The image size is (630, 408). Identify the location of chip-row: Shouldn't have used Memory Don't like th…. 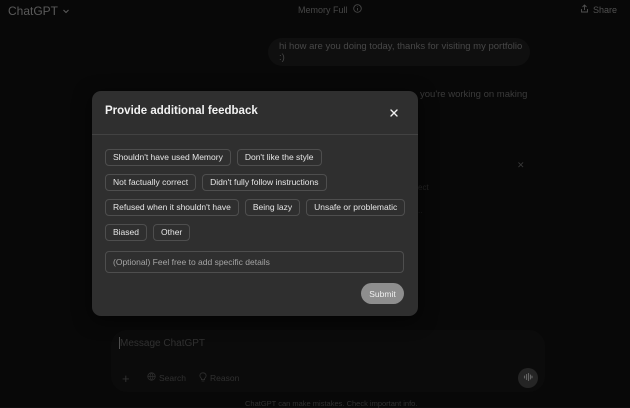
(255, 157).